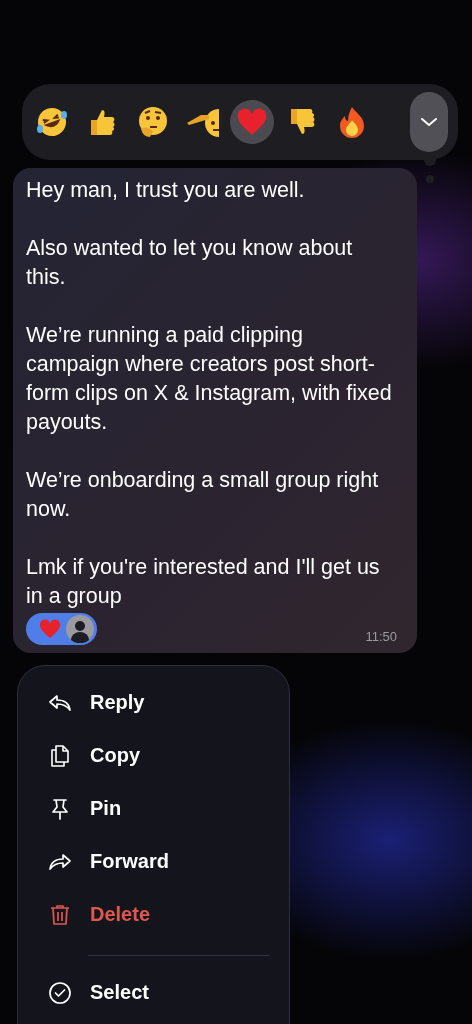  Describe the element at coordinates (60, 992) in the screenshot. I see `check-circle-icon` at that location.